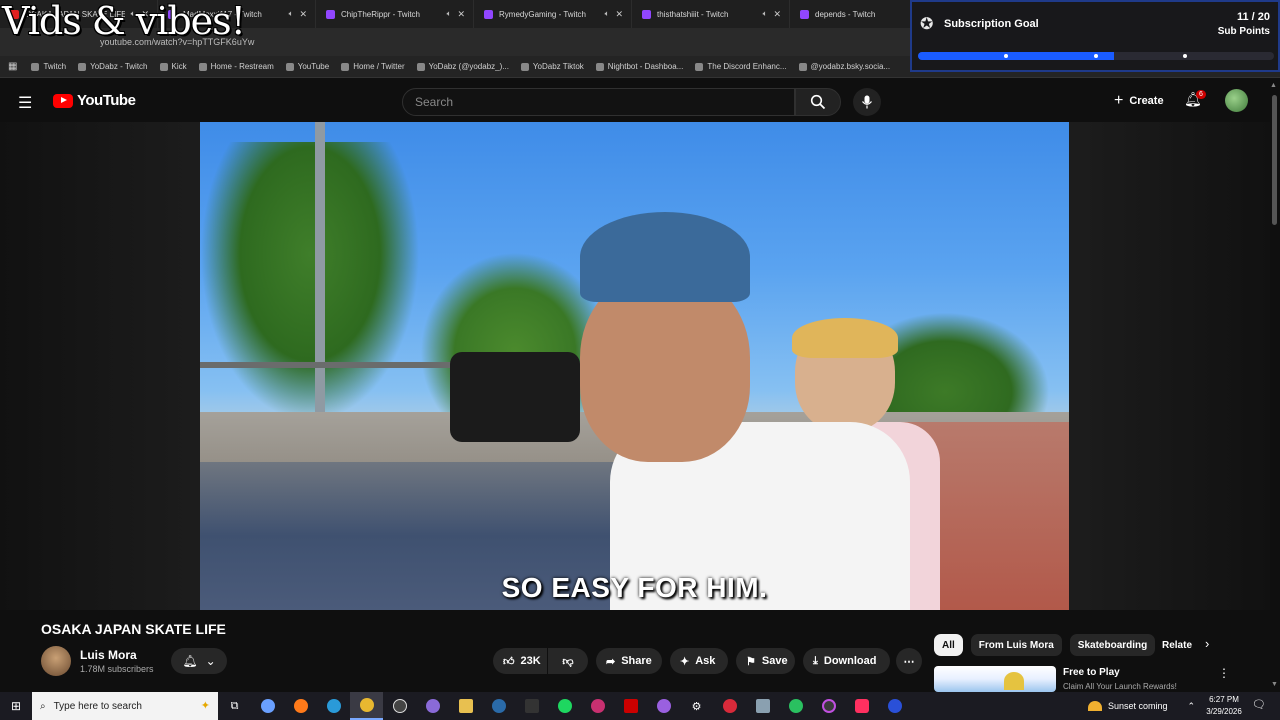  I want to click on bookmark-label: YouTube, so click(313, 66).